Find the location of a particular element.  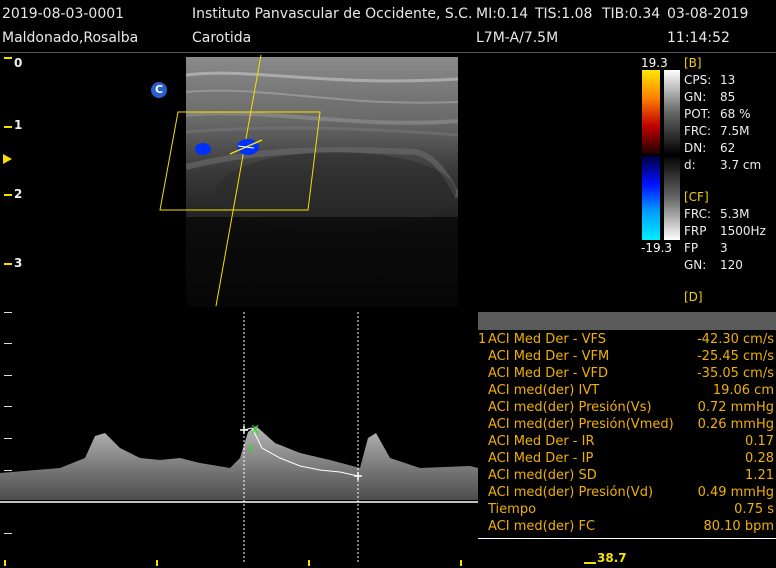

measurement-row: Tiempo 0.75 s is located at coordinates (631, 509).